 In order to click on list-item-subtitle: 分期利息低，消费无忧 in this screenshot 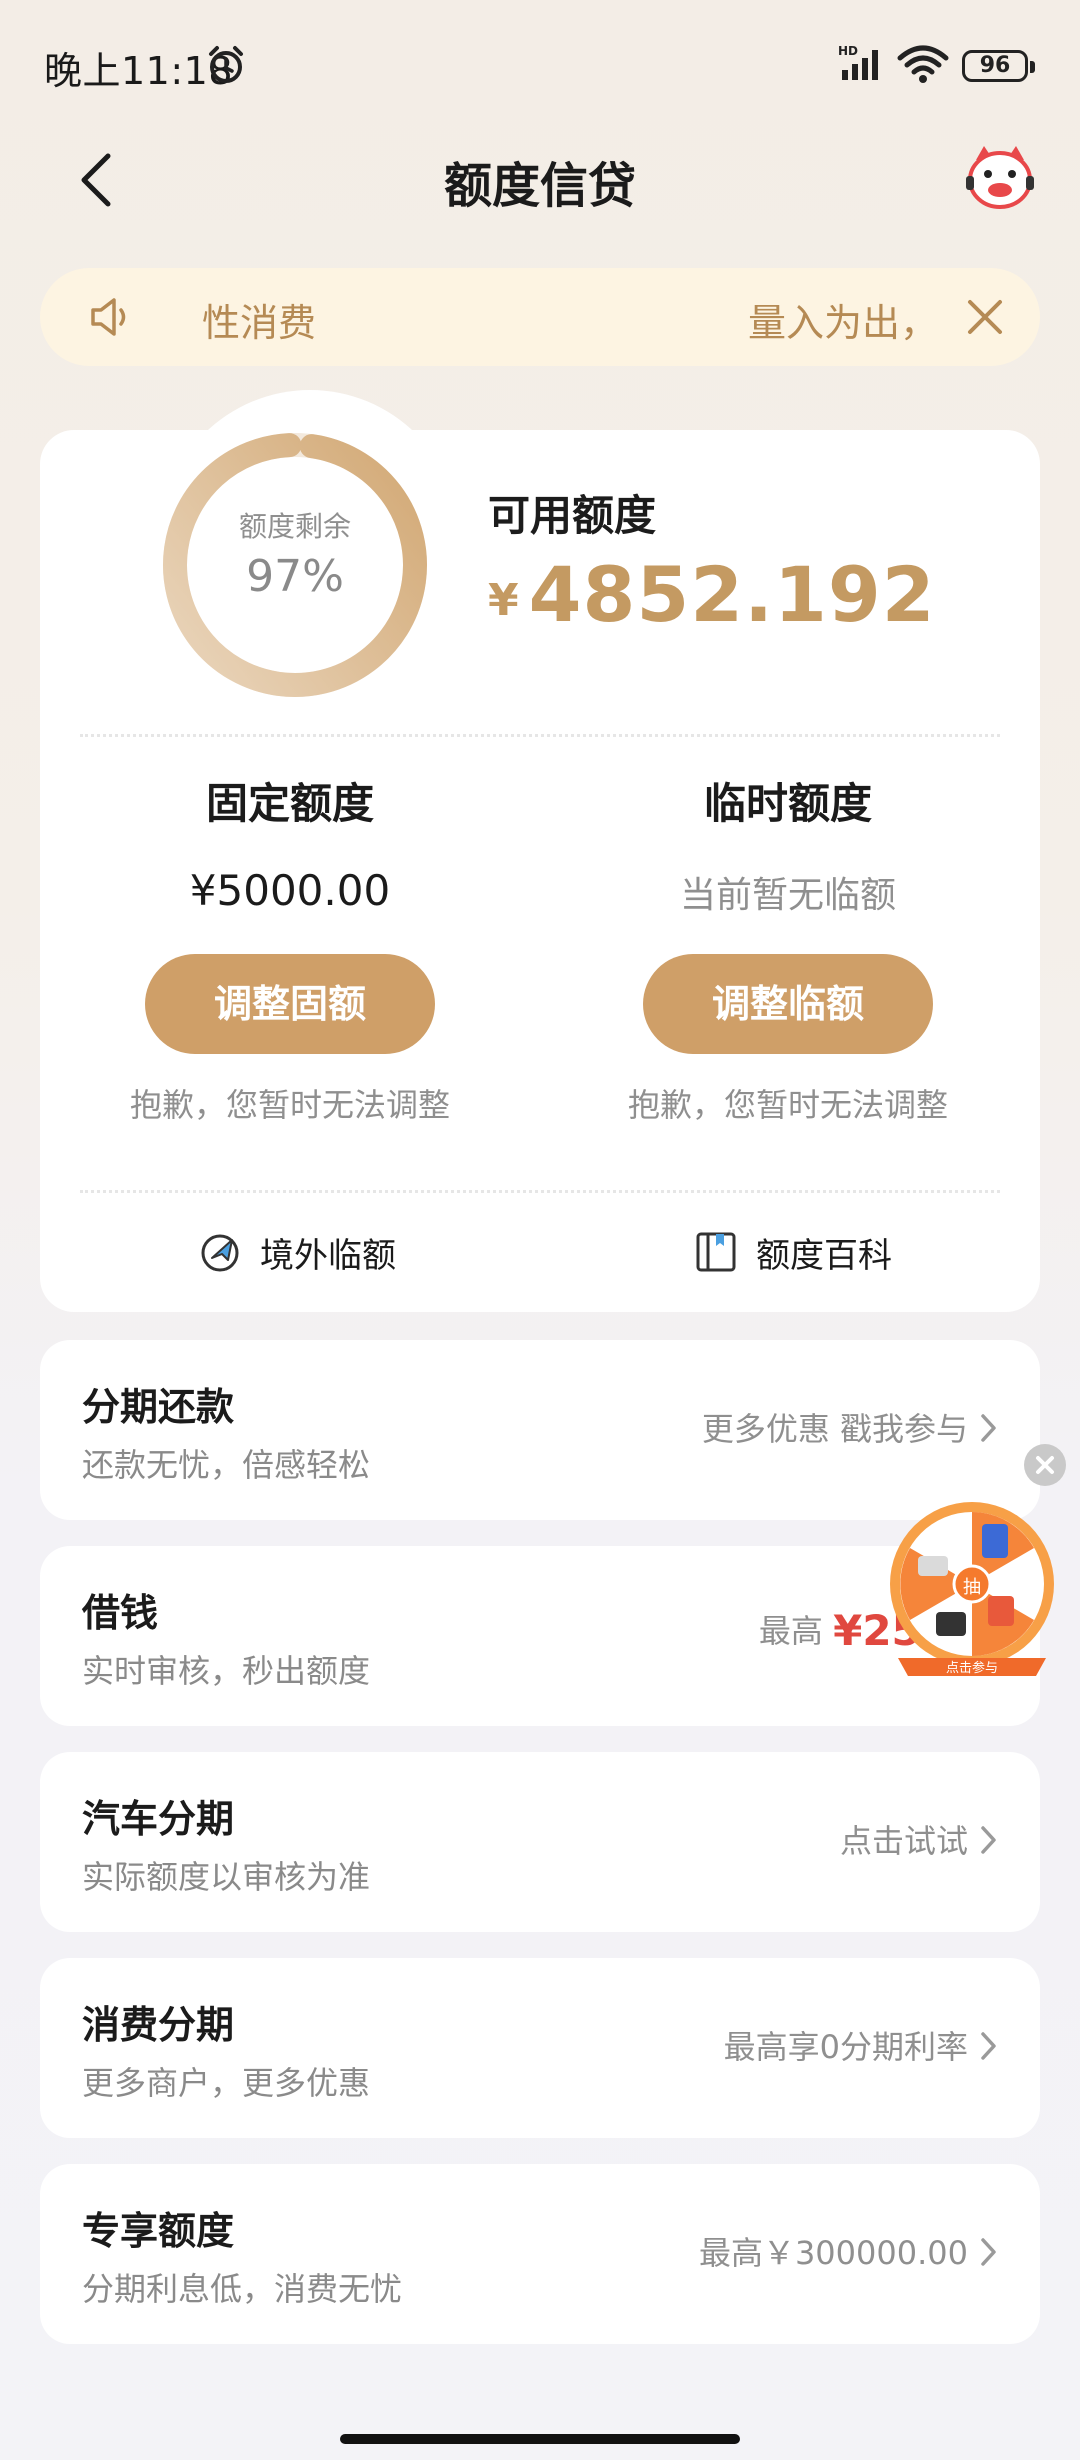, I will do `click(242, 2289)`.